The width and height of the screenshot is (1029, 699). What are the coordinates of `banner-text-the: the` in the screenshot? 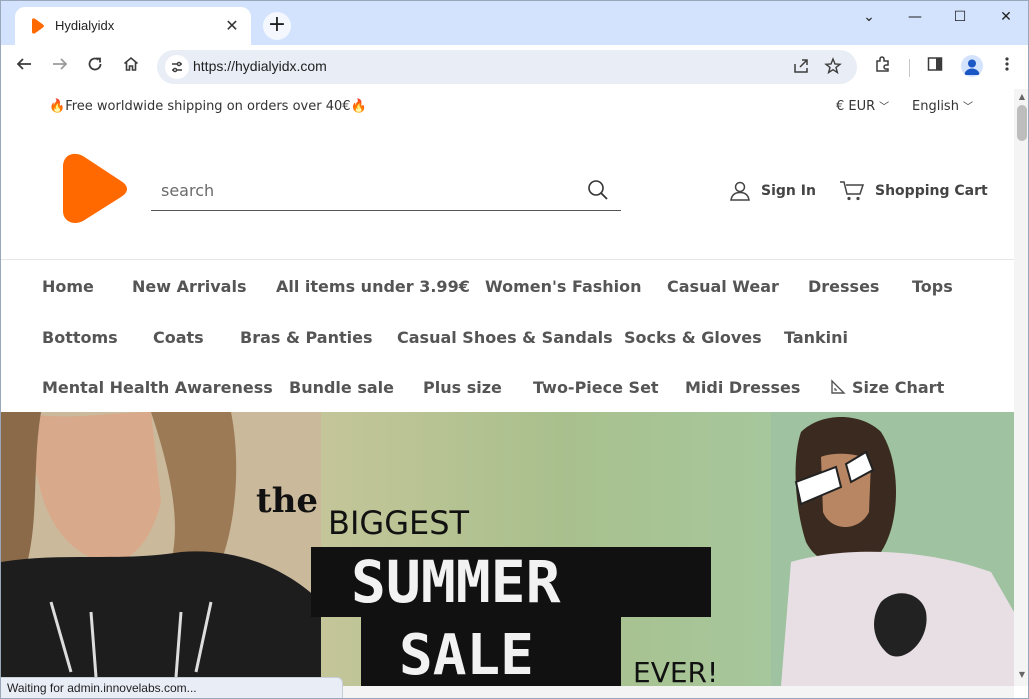 It's located at (287, 501).